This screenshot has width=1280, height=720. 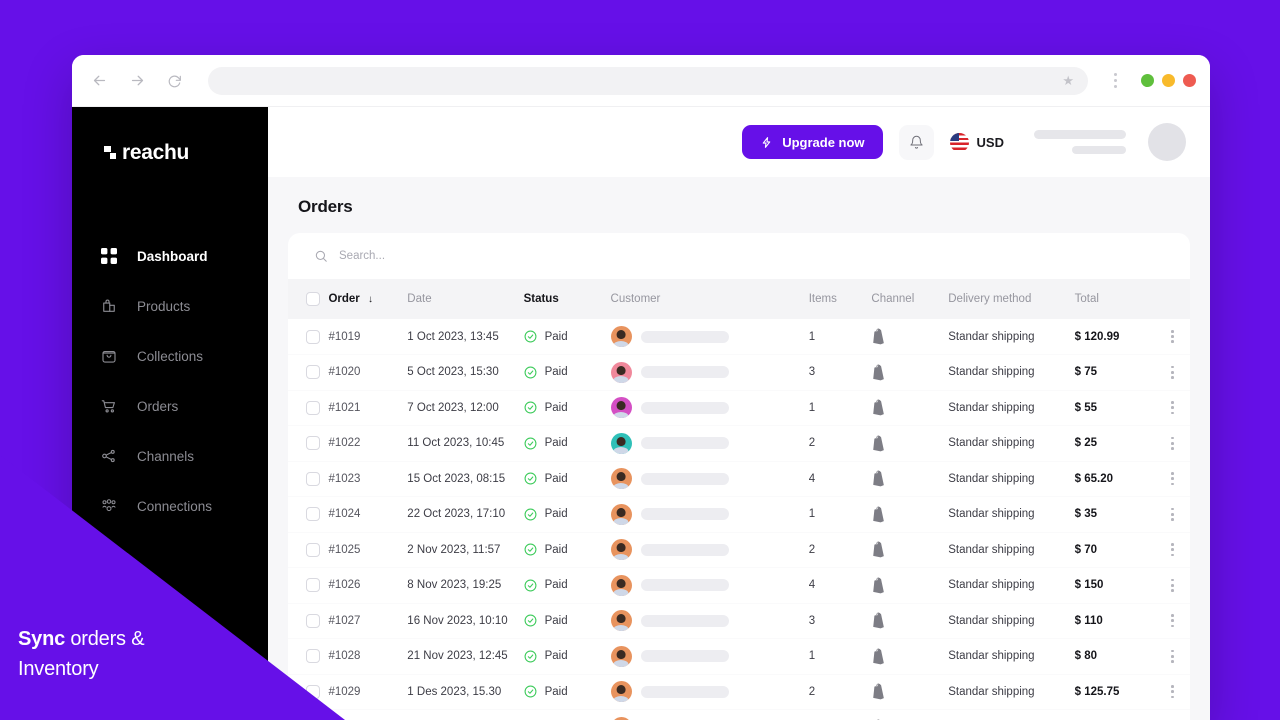 What do you see at coordinates (1011, 299) in the screenshot?
I see `header-delivery-method: Delivery method` at bounding box center [1011, 299].